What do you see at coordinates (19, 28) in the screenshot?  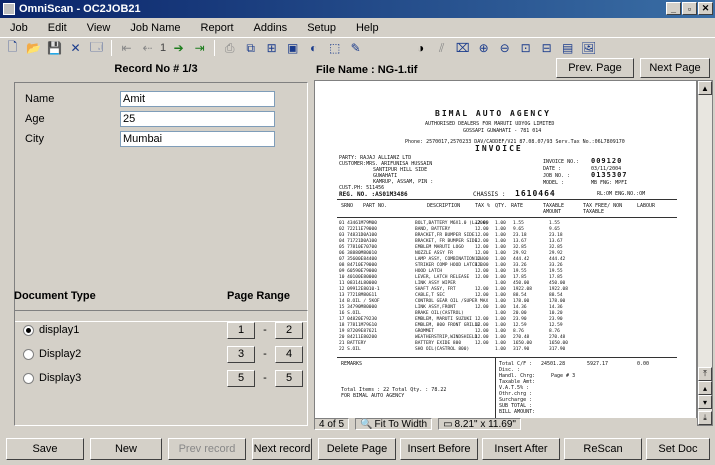 I see `menu-job: Job` at bounding box center [19, 28].